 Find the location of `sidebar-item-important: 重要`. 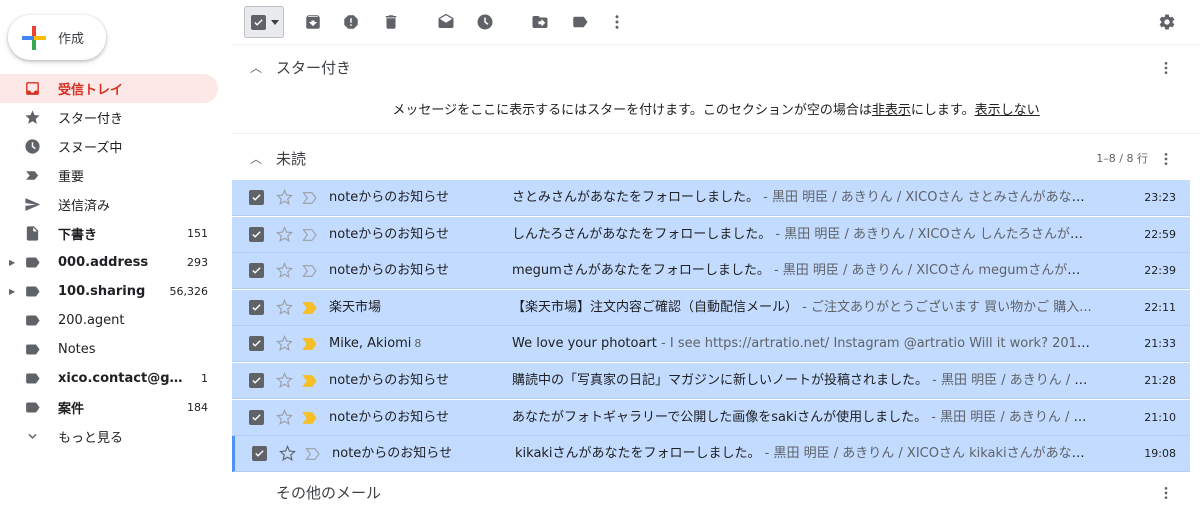

sidebar-item-important: 重要 is located at coordinates (109, 175).